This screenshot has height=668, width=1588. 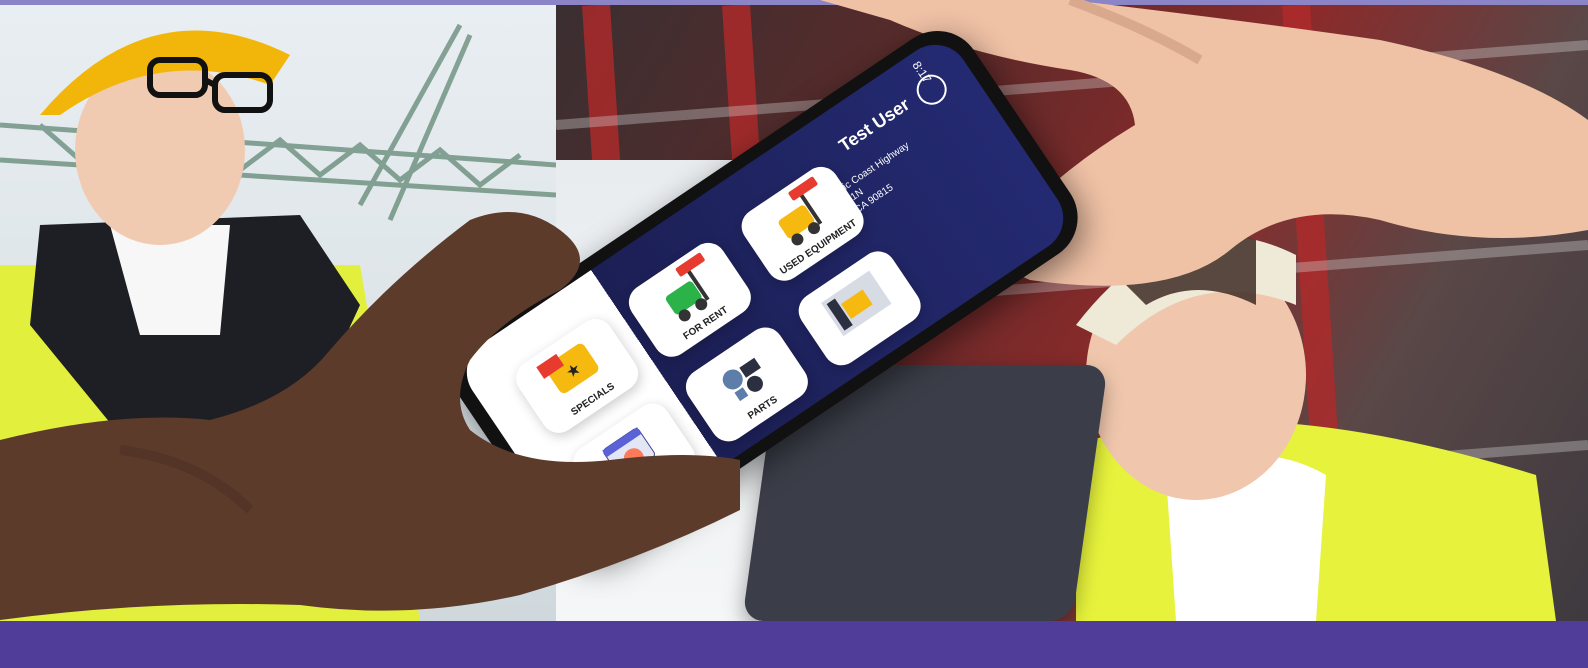 I want to click on bottom-accent-bar, so click(x=794, y=644).